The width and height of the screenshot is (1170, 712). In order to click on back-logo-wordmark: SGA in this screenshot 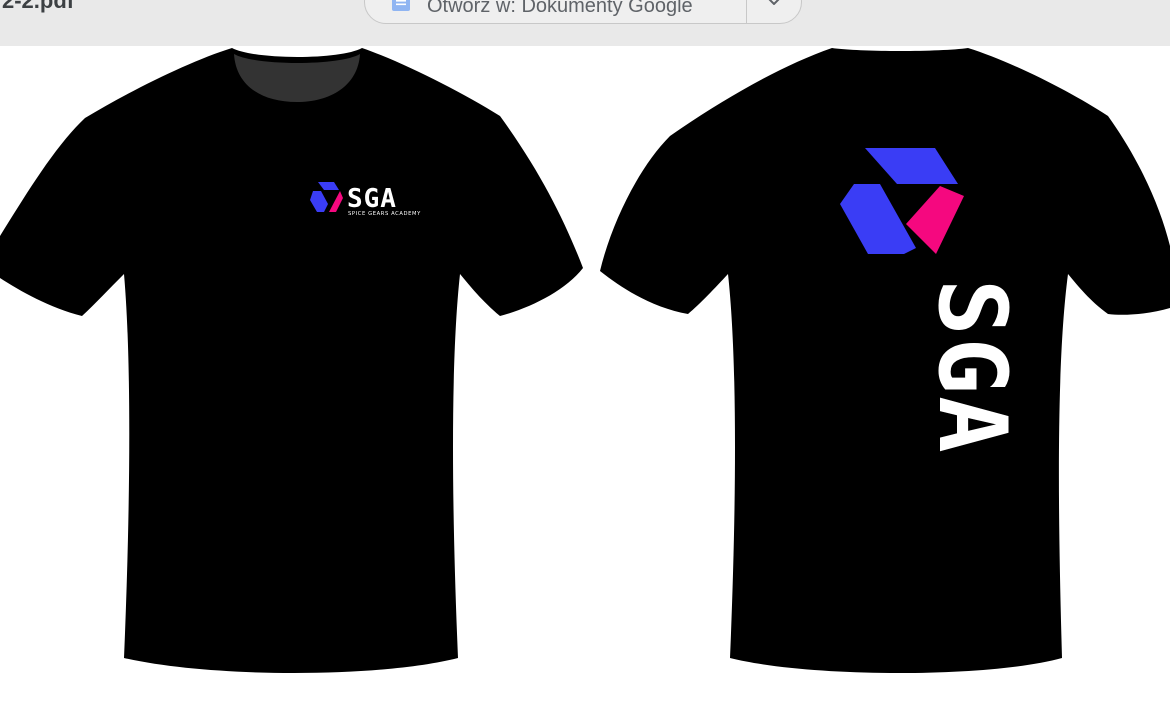, I will do `click(971, 367)`.